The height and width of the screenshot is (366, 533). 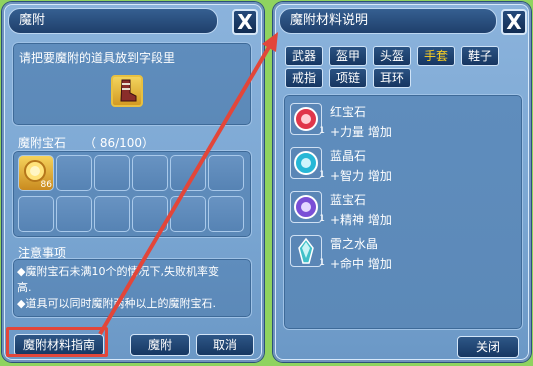 I want to click on list-item: 1 蓝晶石 +智力 增加, so click(x=402, y=165).